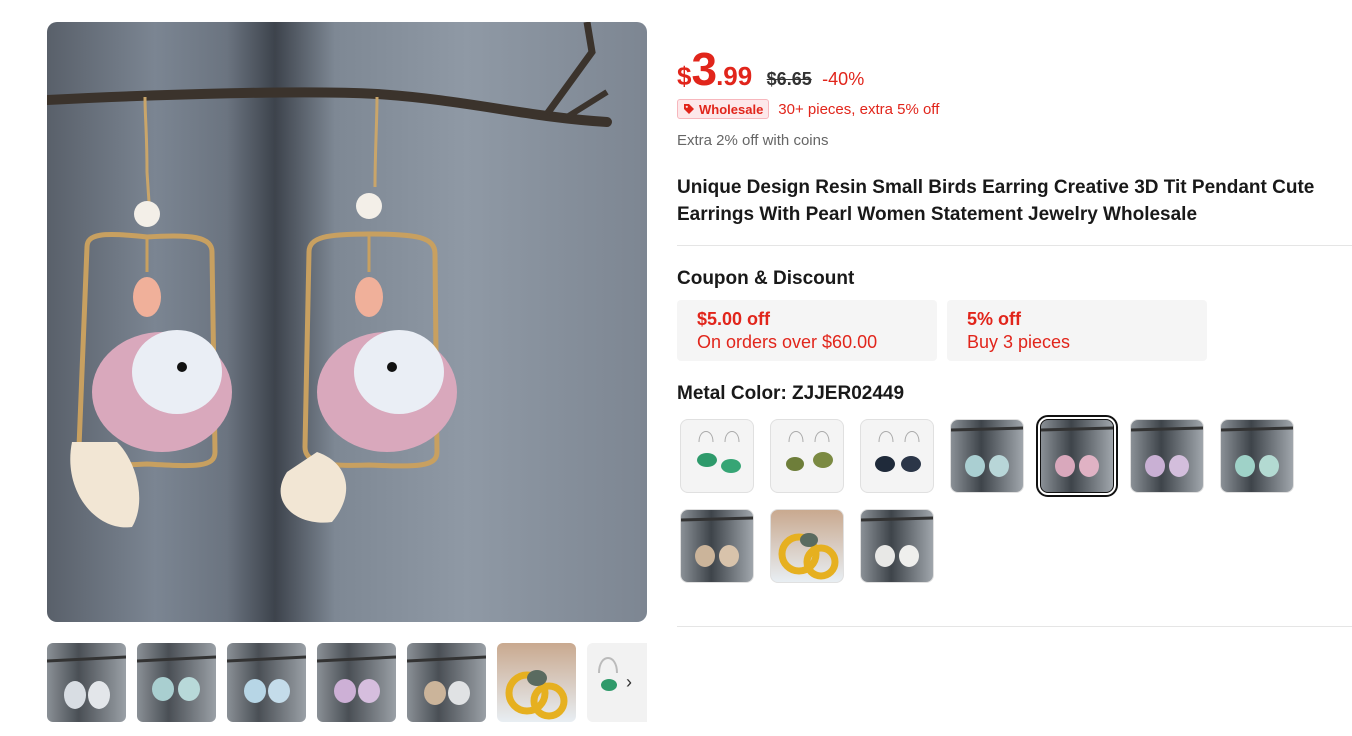  What do you see at coordinates (1019, 342) in the screenshot?
I see `coupon-condition: Buy 3 pieces` at bounding box center [1019, 342].